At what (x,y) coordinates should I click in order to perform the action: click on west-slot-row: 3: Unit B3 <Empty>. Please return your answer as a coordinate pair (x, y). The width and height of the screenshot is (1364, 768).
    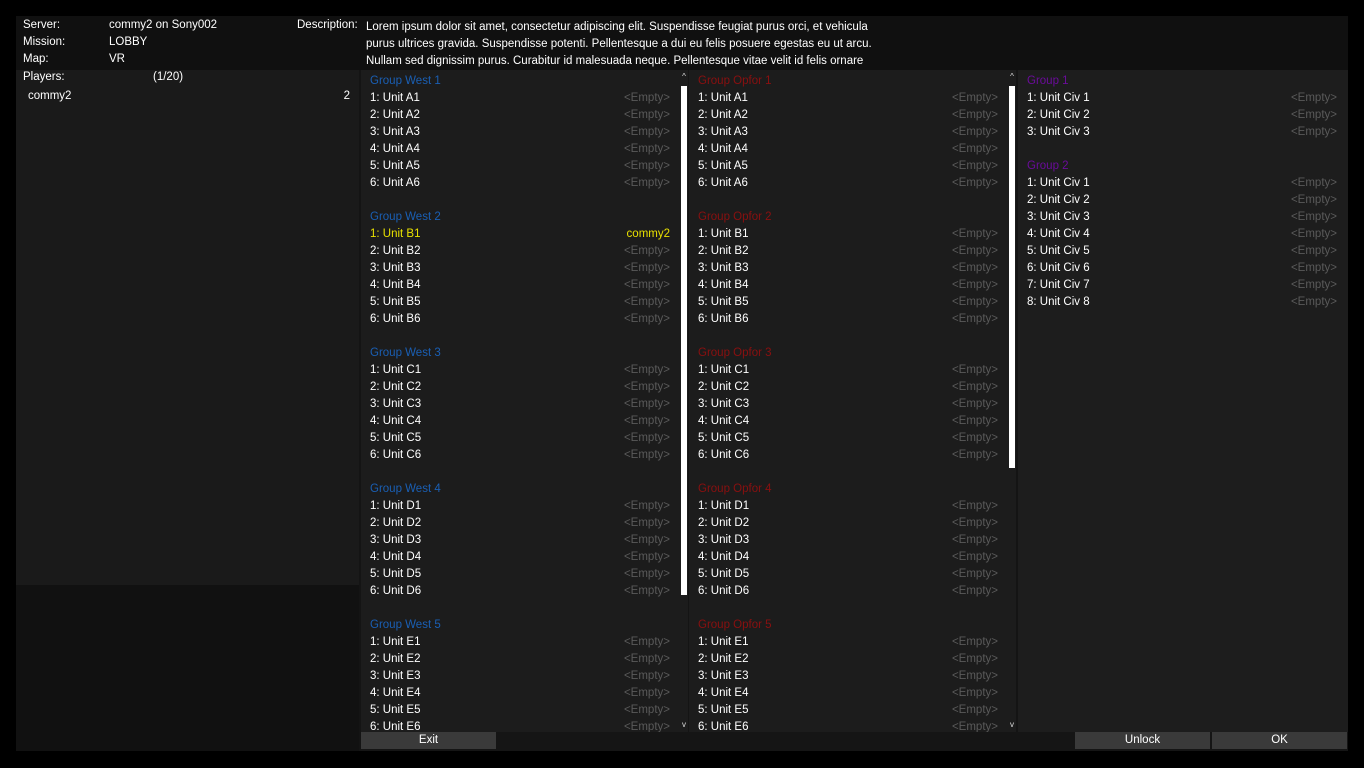
    Looking at the image, I should click on (520, 268).